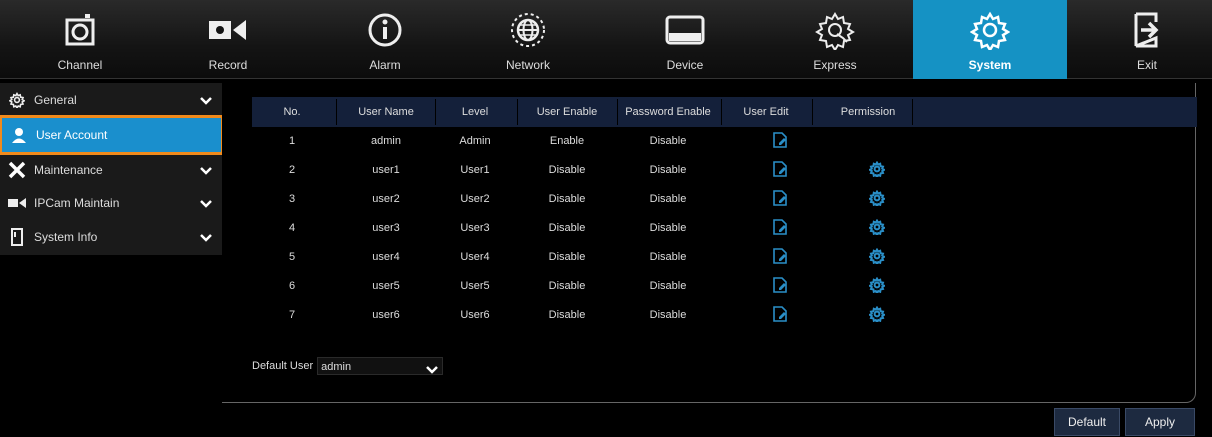 The image size is (1212, 437). Describe the element at coordinates (724, 170) in the screenshot. I see `table-row: 2 user1 User1 Disable Disable` at that location.